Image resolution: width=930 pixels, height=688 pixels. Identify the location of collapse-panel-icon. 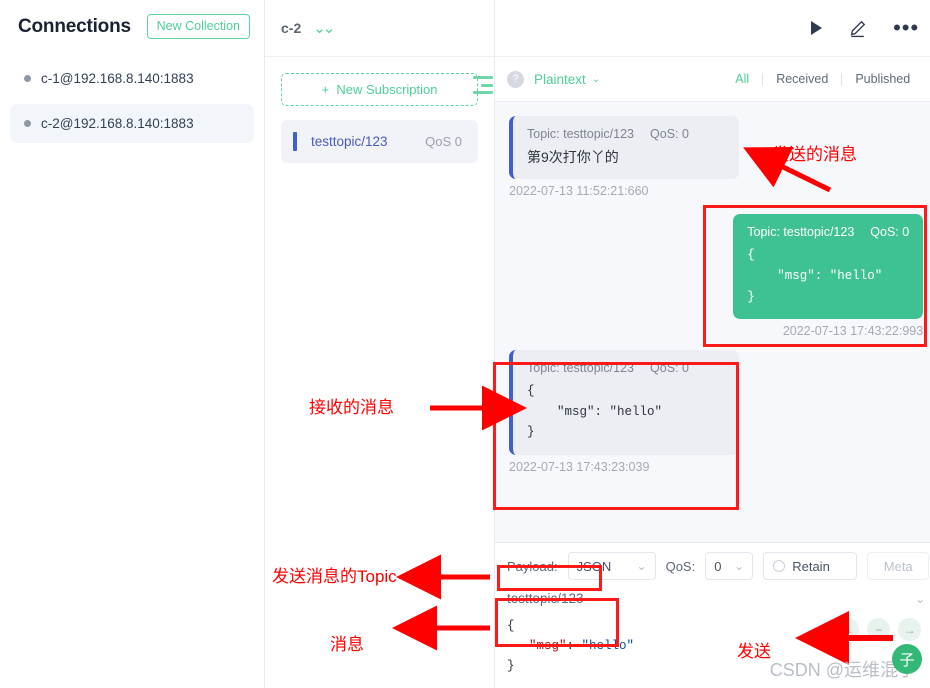
(483, 85).